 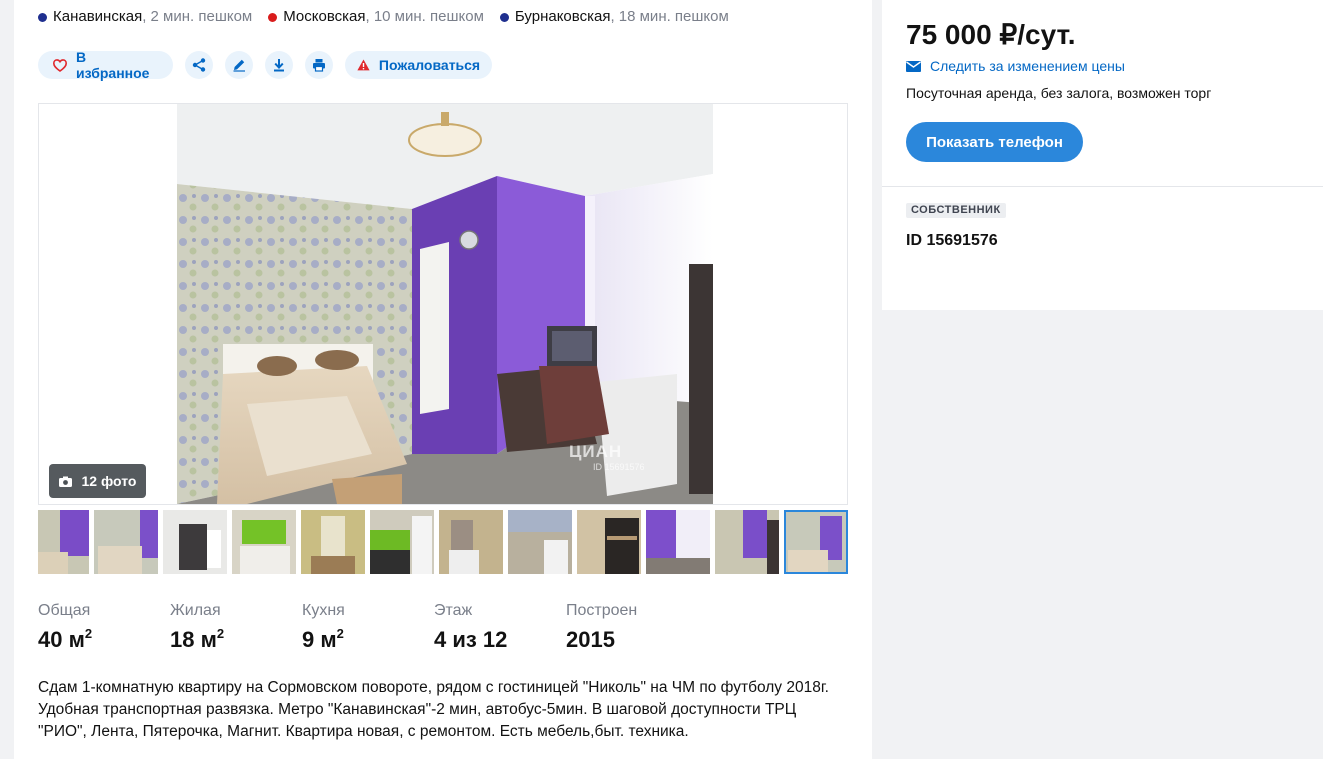 I want to click on favorite-button: В избранное, so click(x=105, y=65).